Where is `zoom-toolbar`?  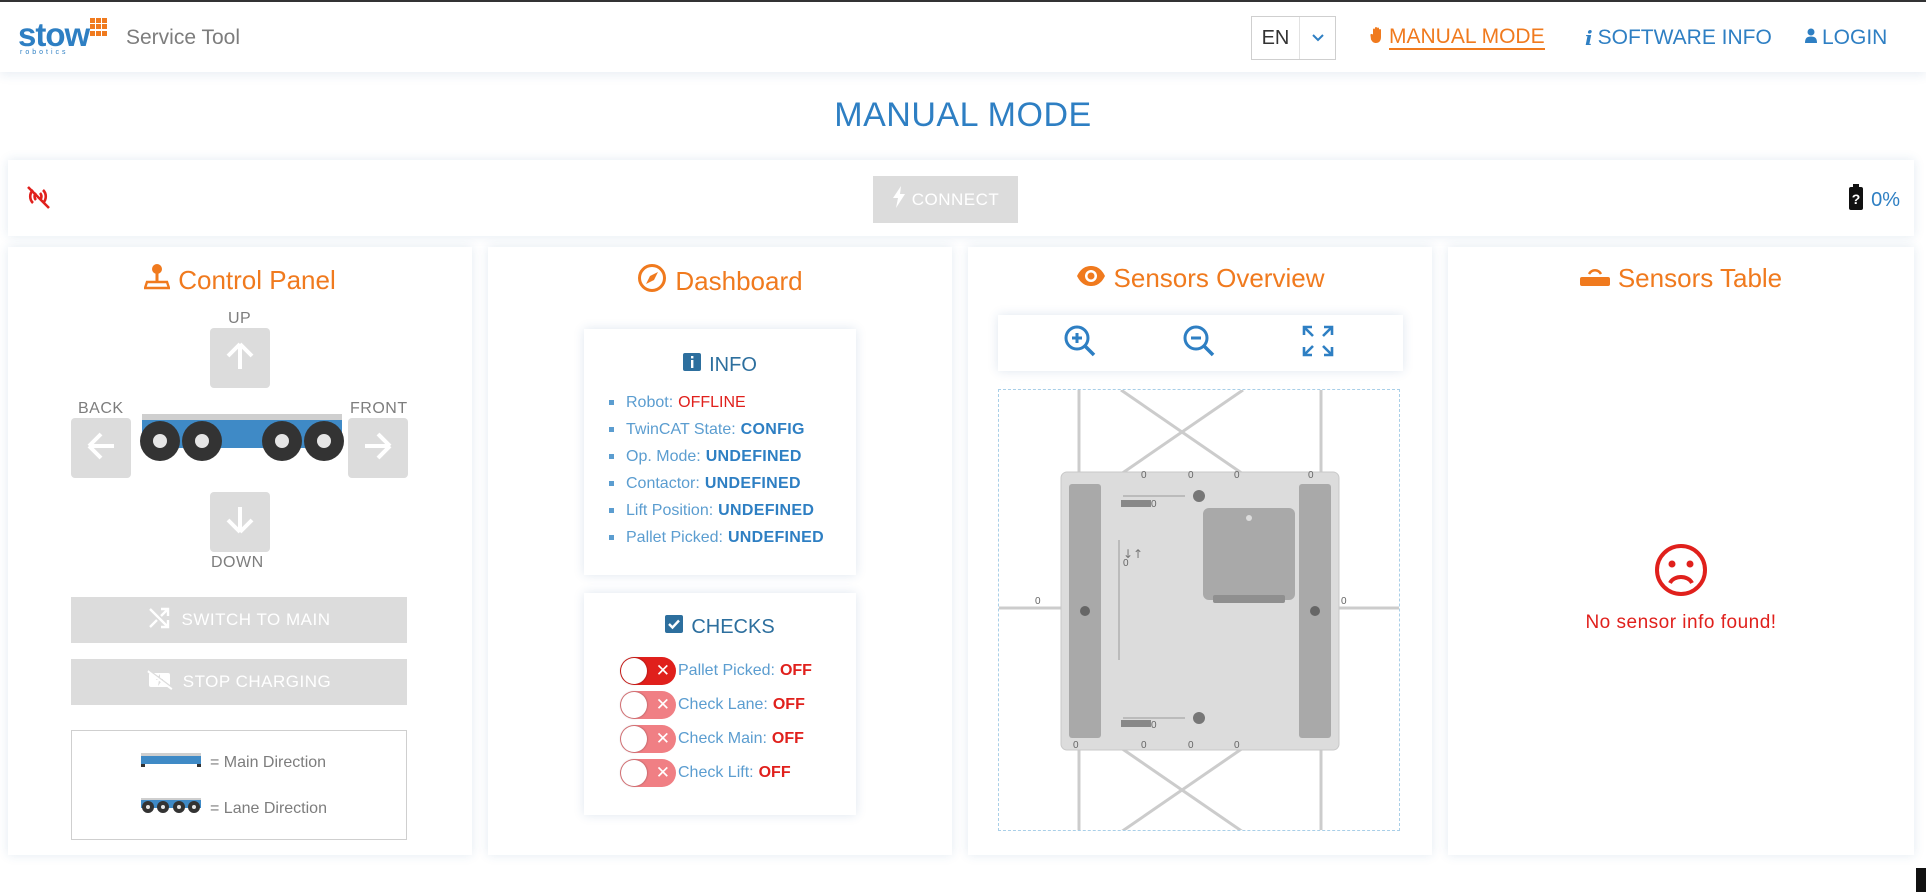
zoom-toolbar is located at coordinates (1200, 343).